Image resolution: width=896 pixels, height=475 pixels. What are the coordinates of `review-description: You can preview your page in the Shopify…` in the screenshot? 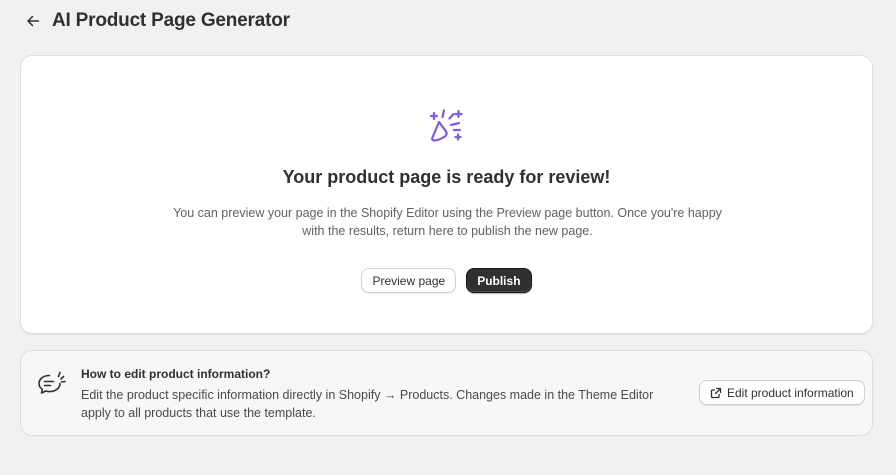 It's located at (447, 222).